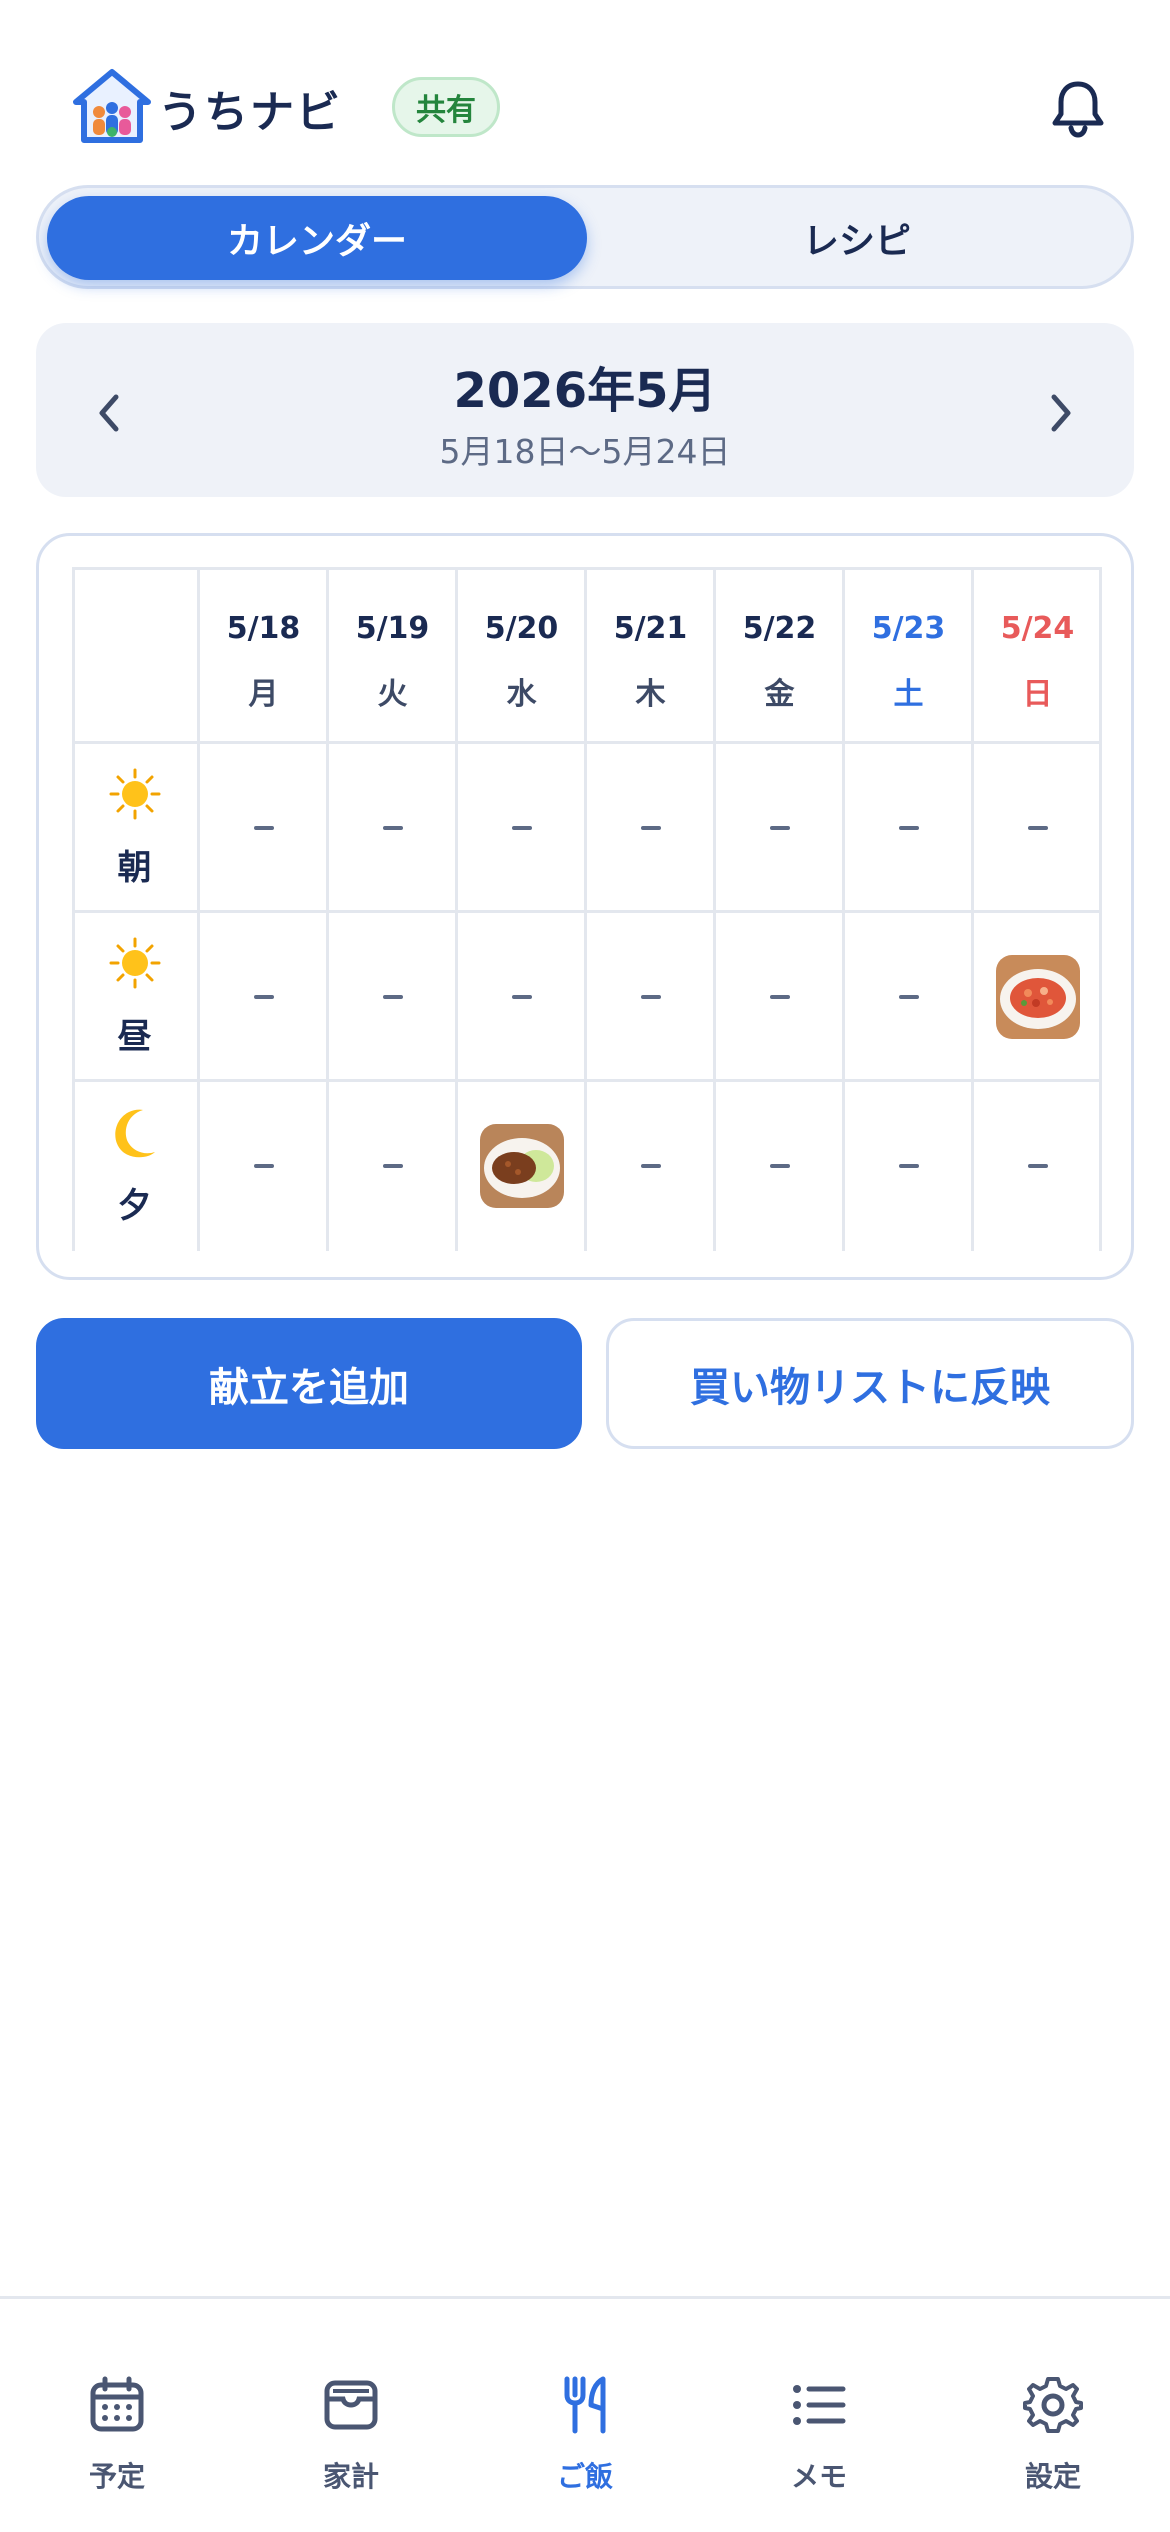  What do you see at coordinates (908, 628) in the screenshot?
I see `day-date: 5/23` at bounding box center [908, 628].